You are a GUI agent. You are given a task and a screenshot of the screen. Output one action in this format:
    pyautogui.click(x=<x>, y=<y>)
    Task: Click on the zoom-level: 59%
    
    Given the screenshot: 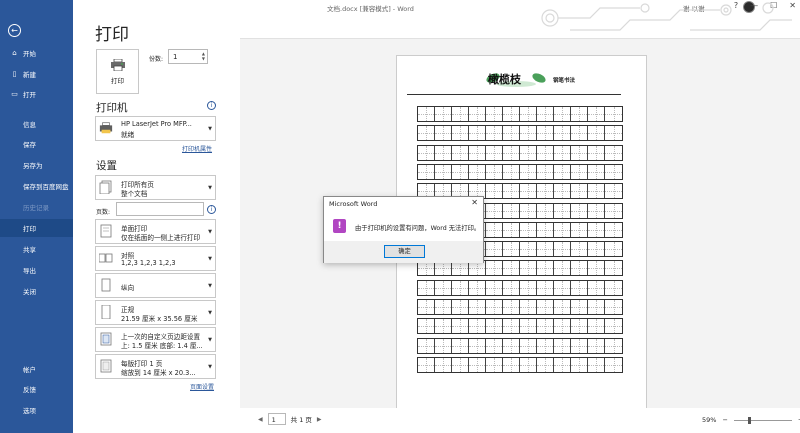 What is the action you would take?
    pyautogui.click(x=709, y=420)
    